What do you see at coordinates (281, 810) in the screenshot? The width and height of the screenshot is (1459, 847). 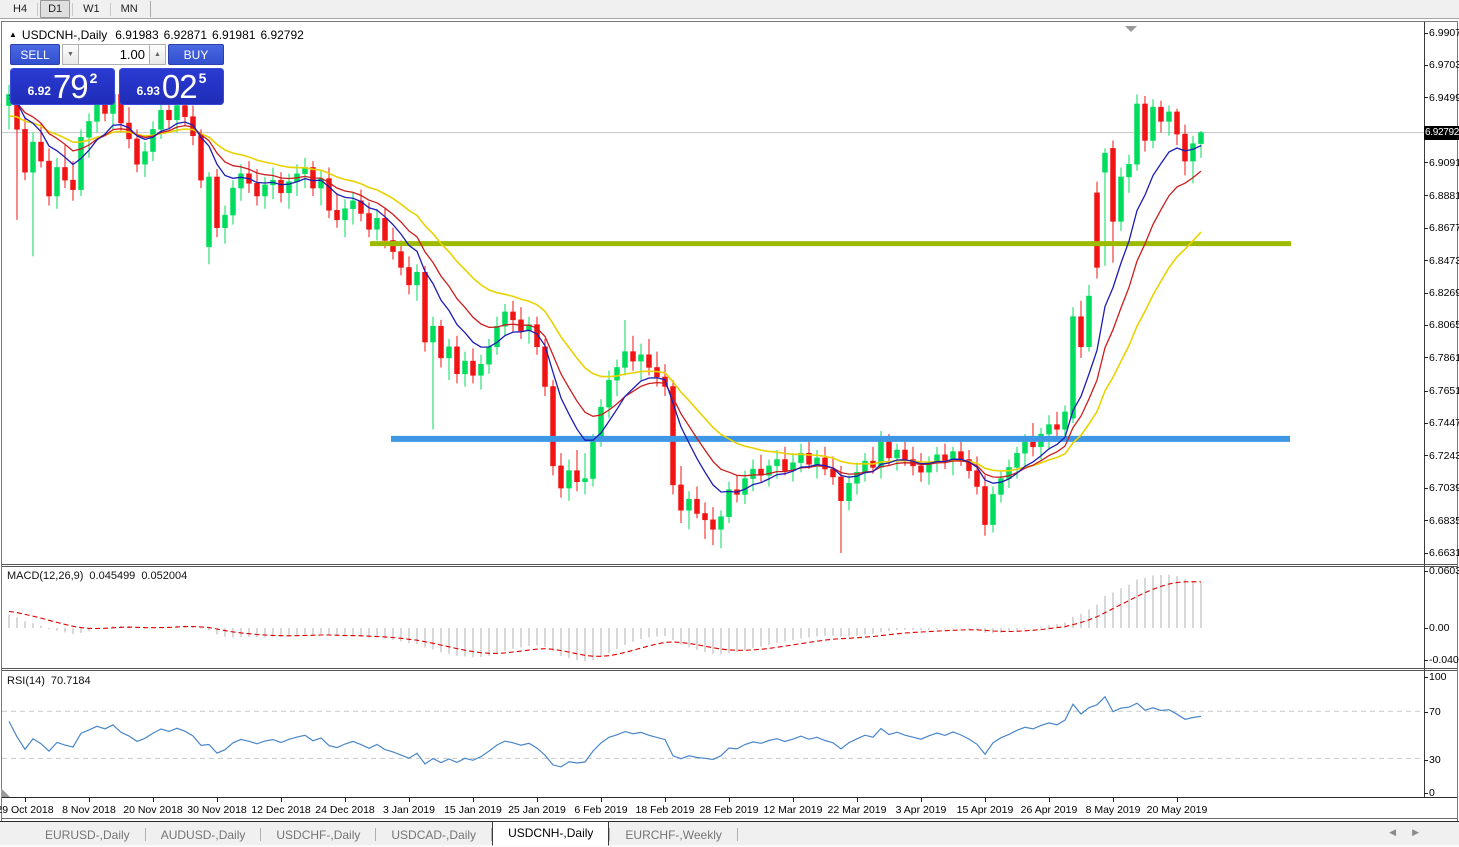 I see `date-label: 12 Dec 2018` at bounding box center [281, 810].